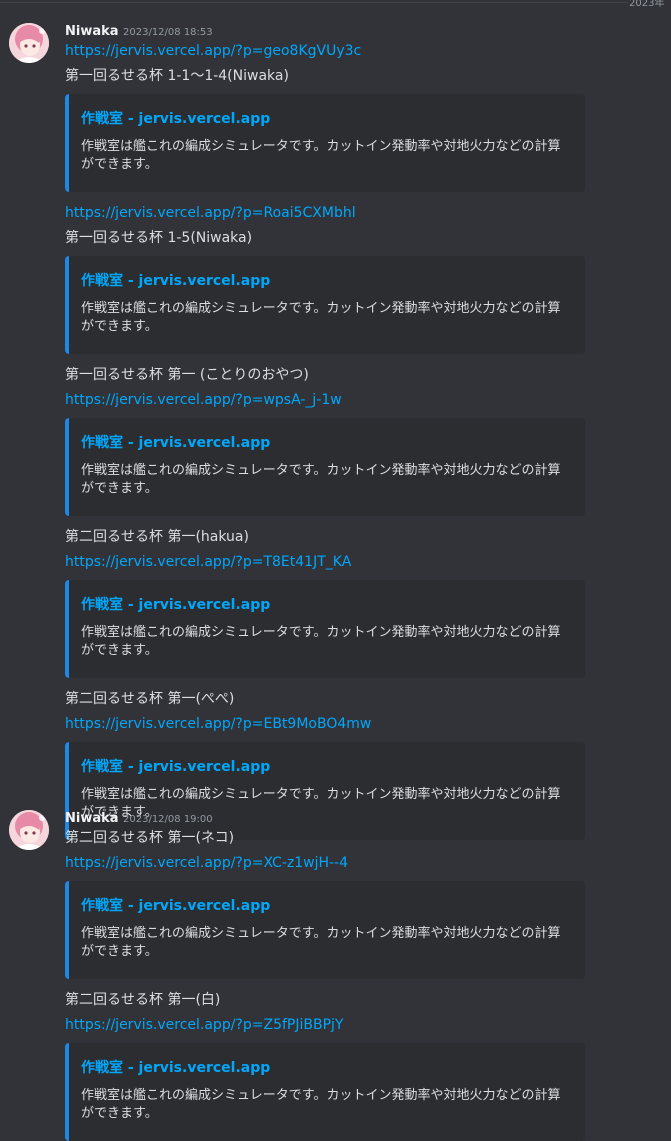 The image size is (671, 1141). Describe the element at coordinates (206, 863) in the screenshot. I see `message-link: https://jervis.vercel.app/?p=XC-z1wjH--4` at that location.